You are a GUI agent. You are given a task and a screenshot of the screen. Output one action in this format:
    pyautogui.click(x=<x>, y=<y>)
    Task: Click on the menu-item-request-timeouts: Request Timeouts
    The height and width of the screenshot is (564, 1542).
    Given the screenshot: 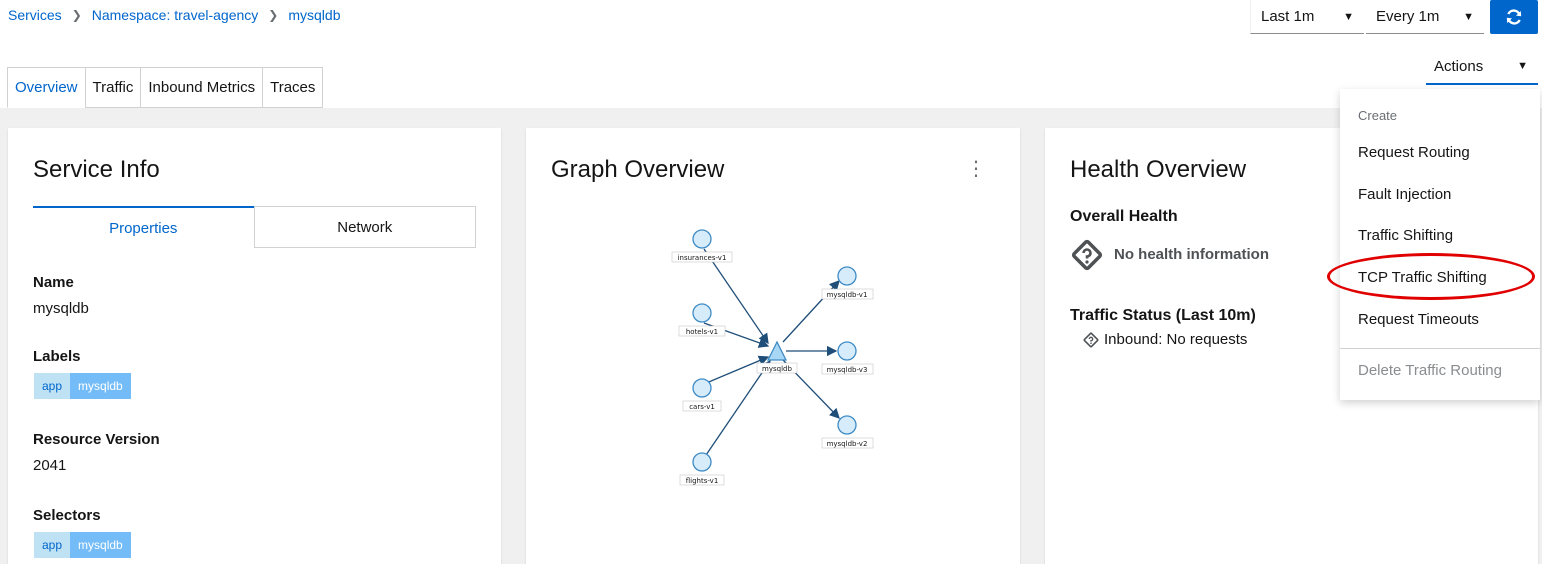 What is the action you would take?
    pyautogui.click(x=1418, y=319)
    